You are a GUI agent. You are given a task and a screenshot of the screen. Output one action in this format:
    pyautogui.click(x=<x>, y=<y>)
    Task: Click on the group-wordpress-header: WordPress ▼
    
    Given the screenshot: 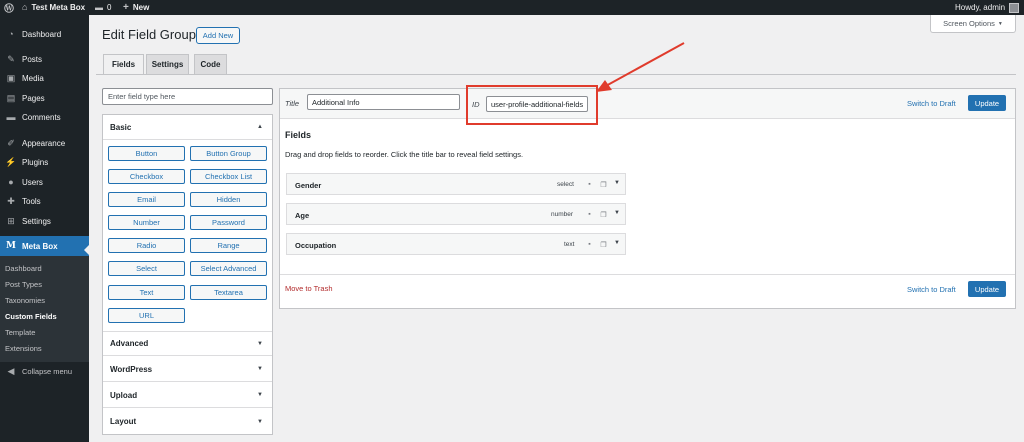 What is the action you would take?
    pyautogui.click(x=187, y=369)
    